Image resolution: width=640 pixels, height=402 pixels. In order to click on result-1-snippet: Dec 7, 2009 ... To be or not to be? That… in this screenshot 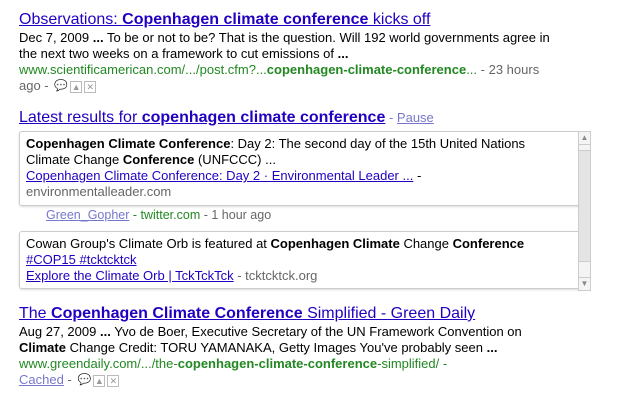, I will do `click(284, 45)`.